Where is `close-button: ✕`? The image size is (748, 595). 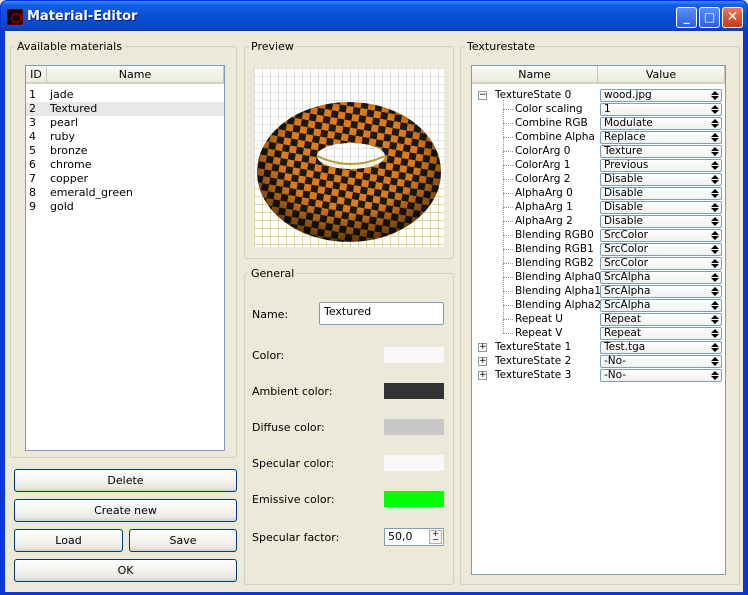
close-button: ✕ is located at coordinates (732, 17).